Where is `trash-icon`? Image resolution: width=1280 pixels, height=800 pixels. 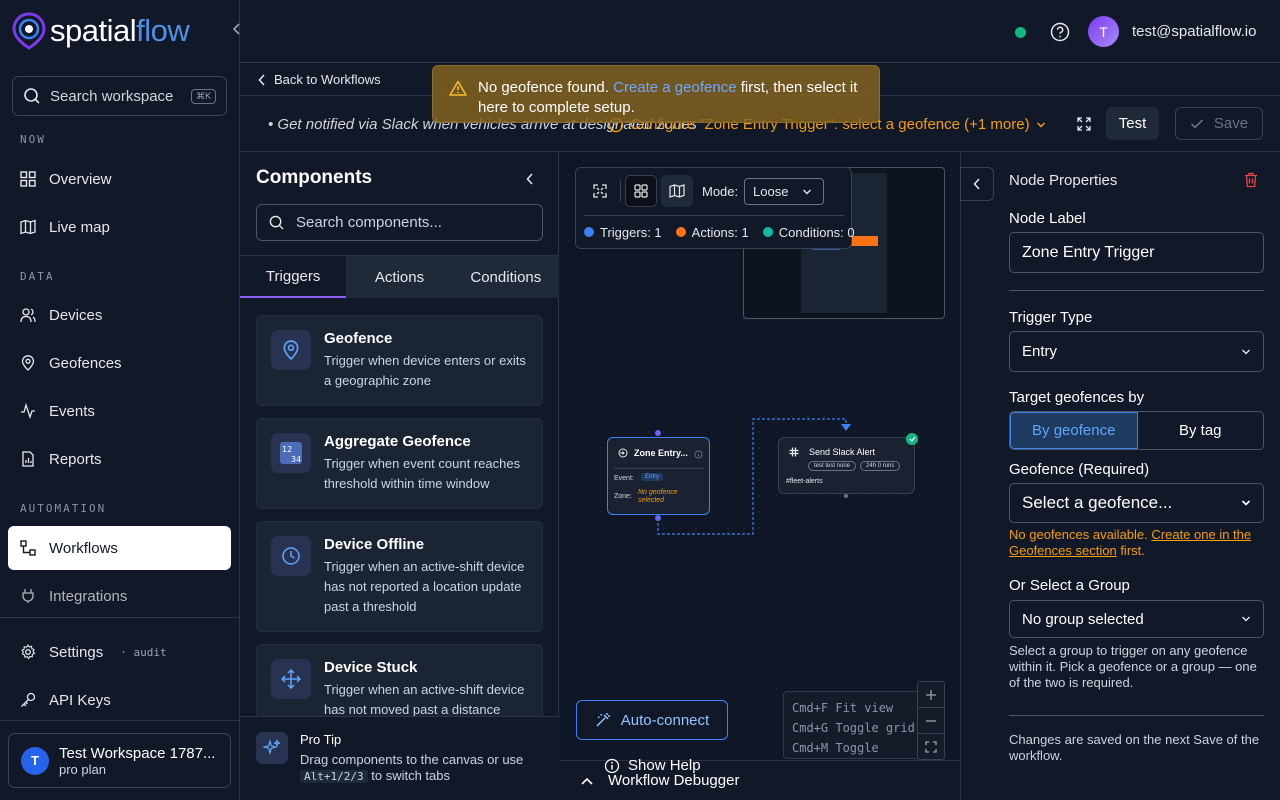 trash-icon is located at coordinates (1251, 181).